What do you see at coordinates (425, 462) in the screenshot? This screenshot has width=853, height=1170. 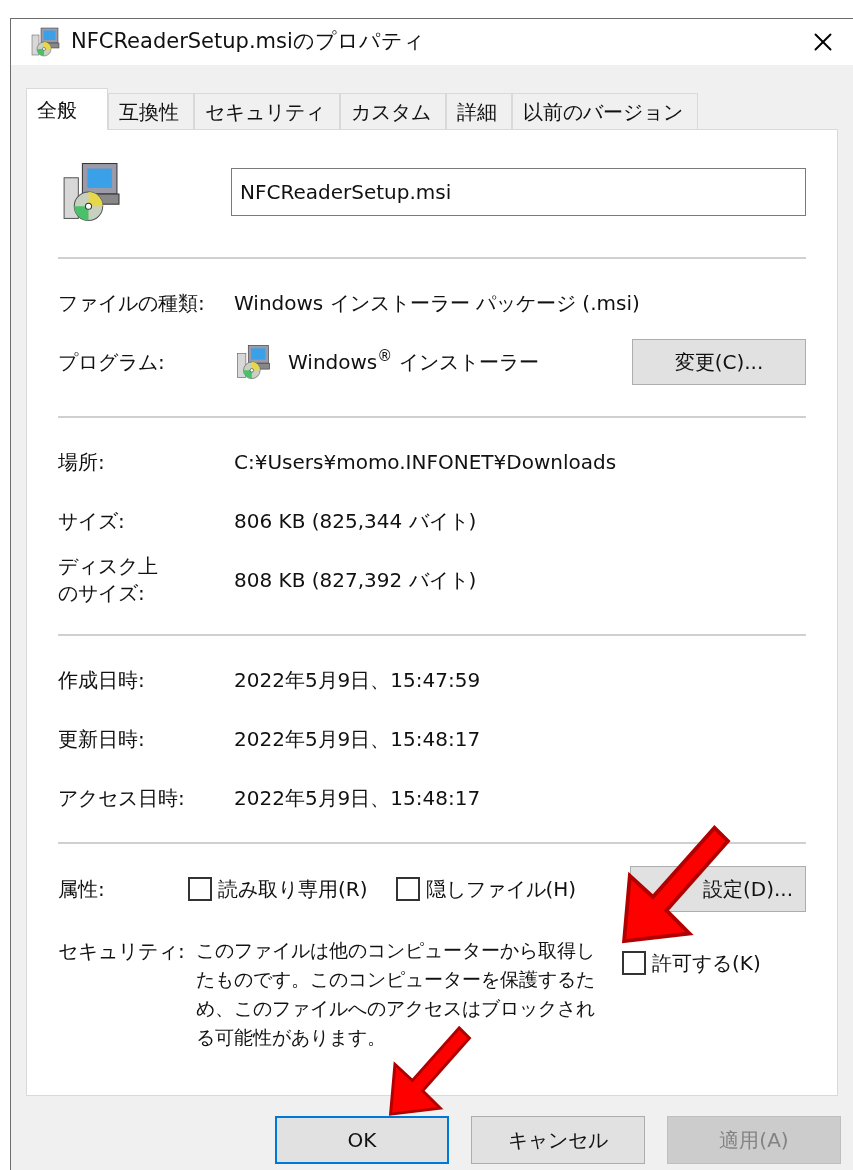 I see `field-value: C:¥Users¥momo.INFONET¥Downloads` at bounding box center [425, 462].